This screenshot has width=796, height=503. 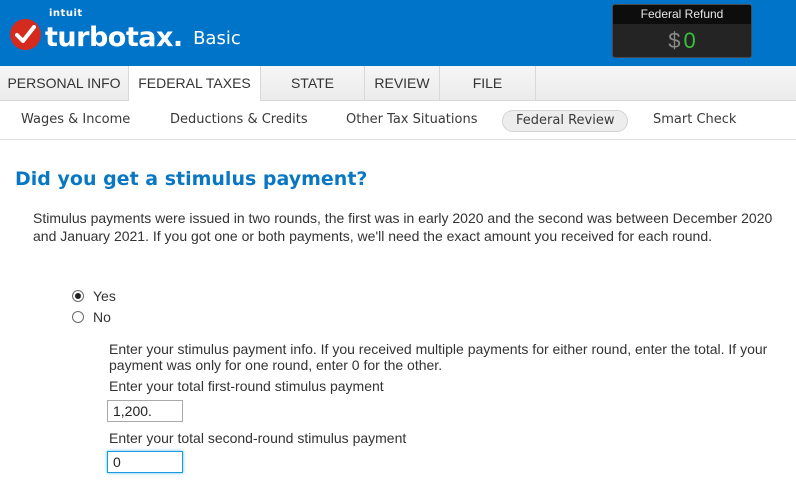 I want to click on tab-federal-taxes: FEDERAL TAXES, so click(x=195, y=84).